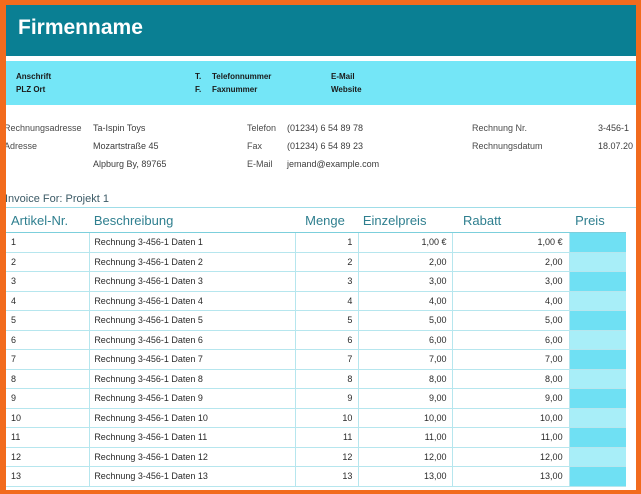 This screenshot has width=641, height=494. I want to click on fax-label: Fax, so click(255, 146).